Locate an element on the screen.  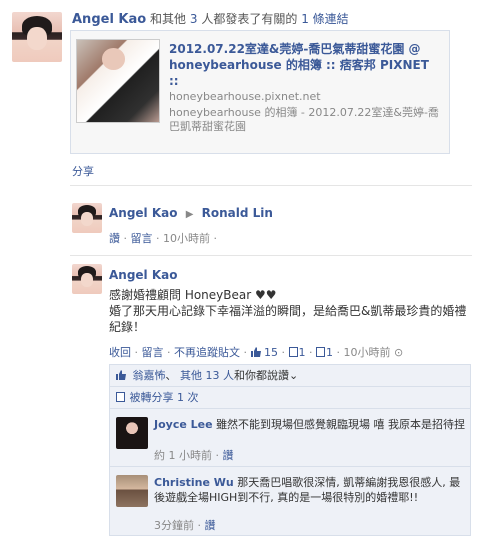
links-text: 條連結 is located at coordinates (331, 19).